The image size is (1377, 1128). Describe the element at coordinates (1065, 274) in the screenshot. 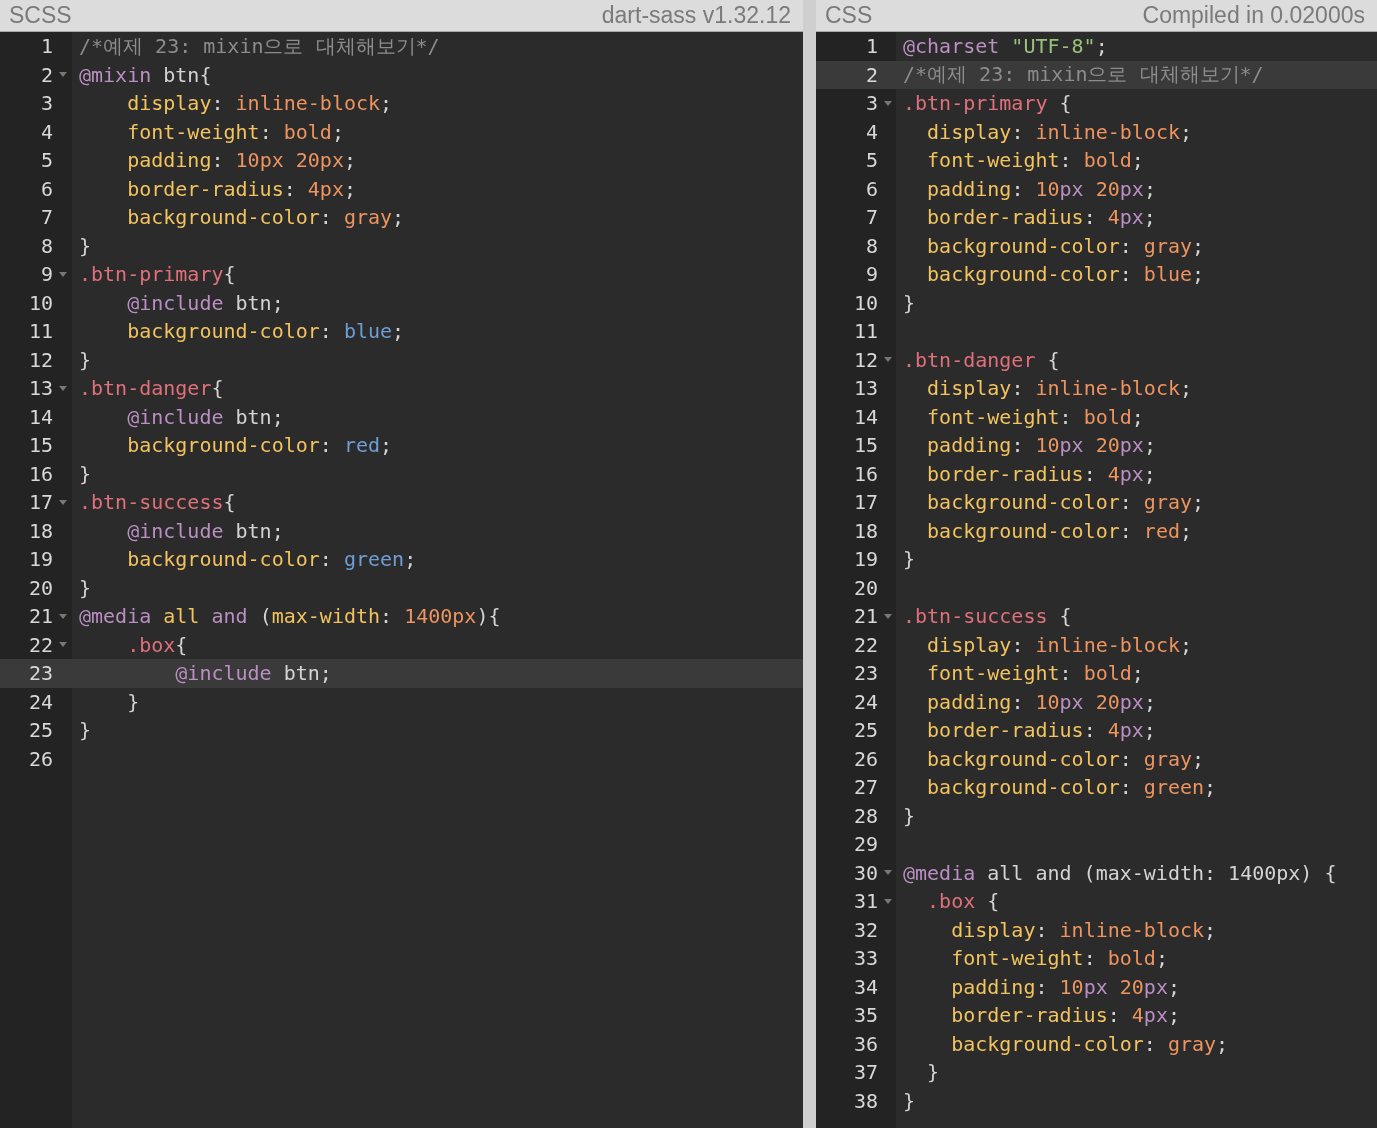

I see `code-line: background-color: blue;` at that location.